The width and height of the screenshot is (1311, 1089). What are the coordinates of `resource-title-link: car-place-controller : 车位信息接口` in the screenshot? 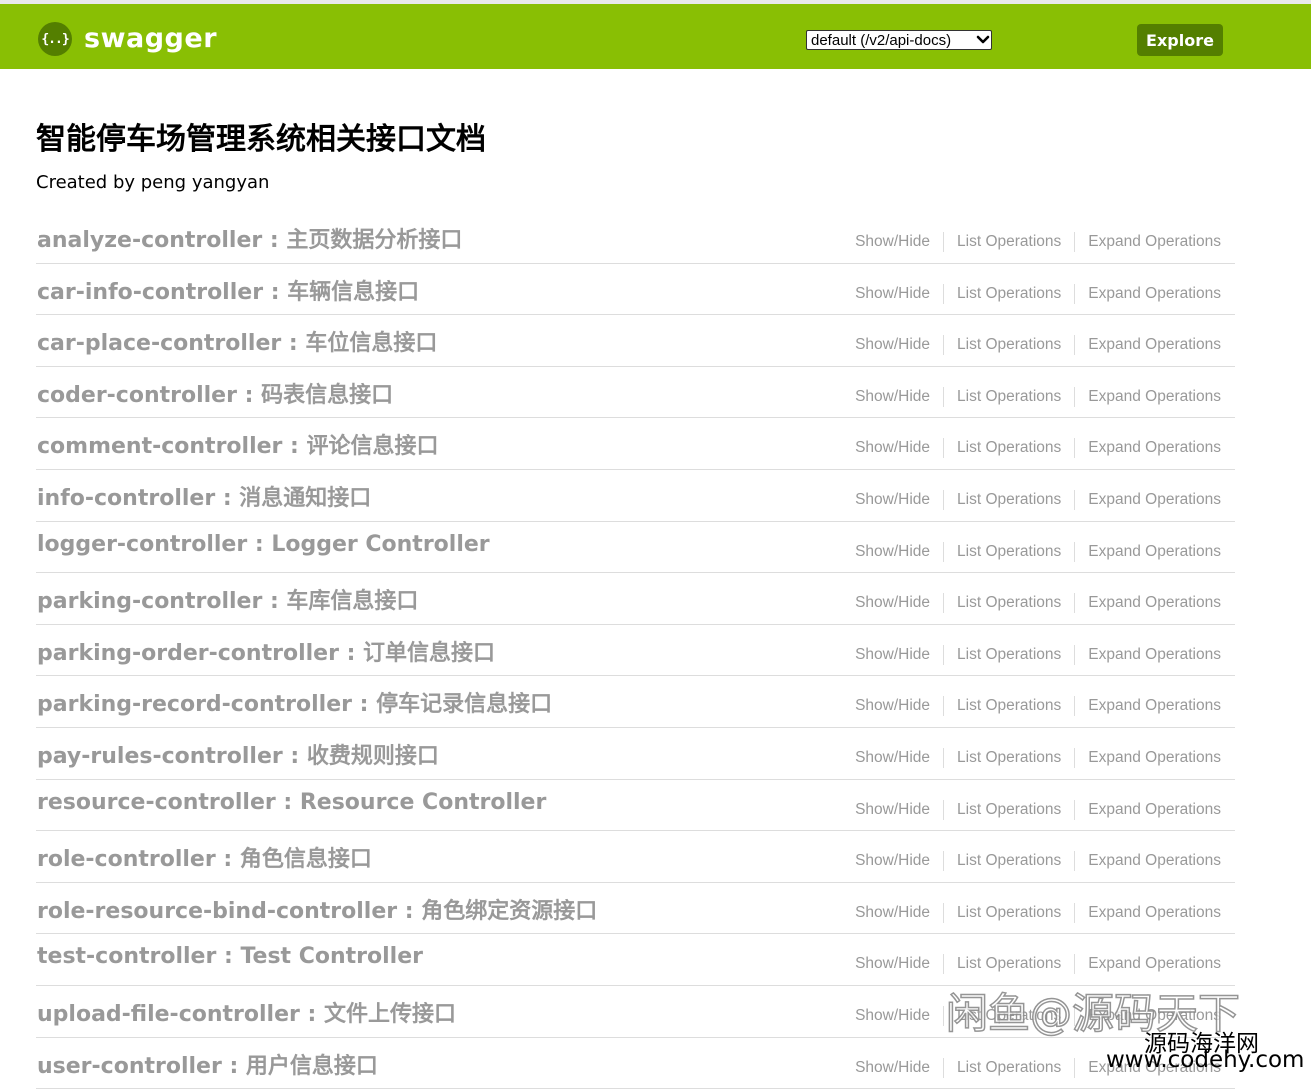 It's located at (237, 341).